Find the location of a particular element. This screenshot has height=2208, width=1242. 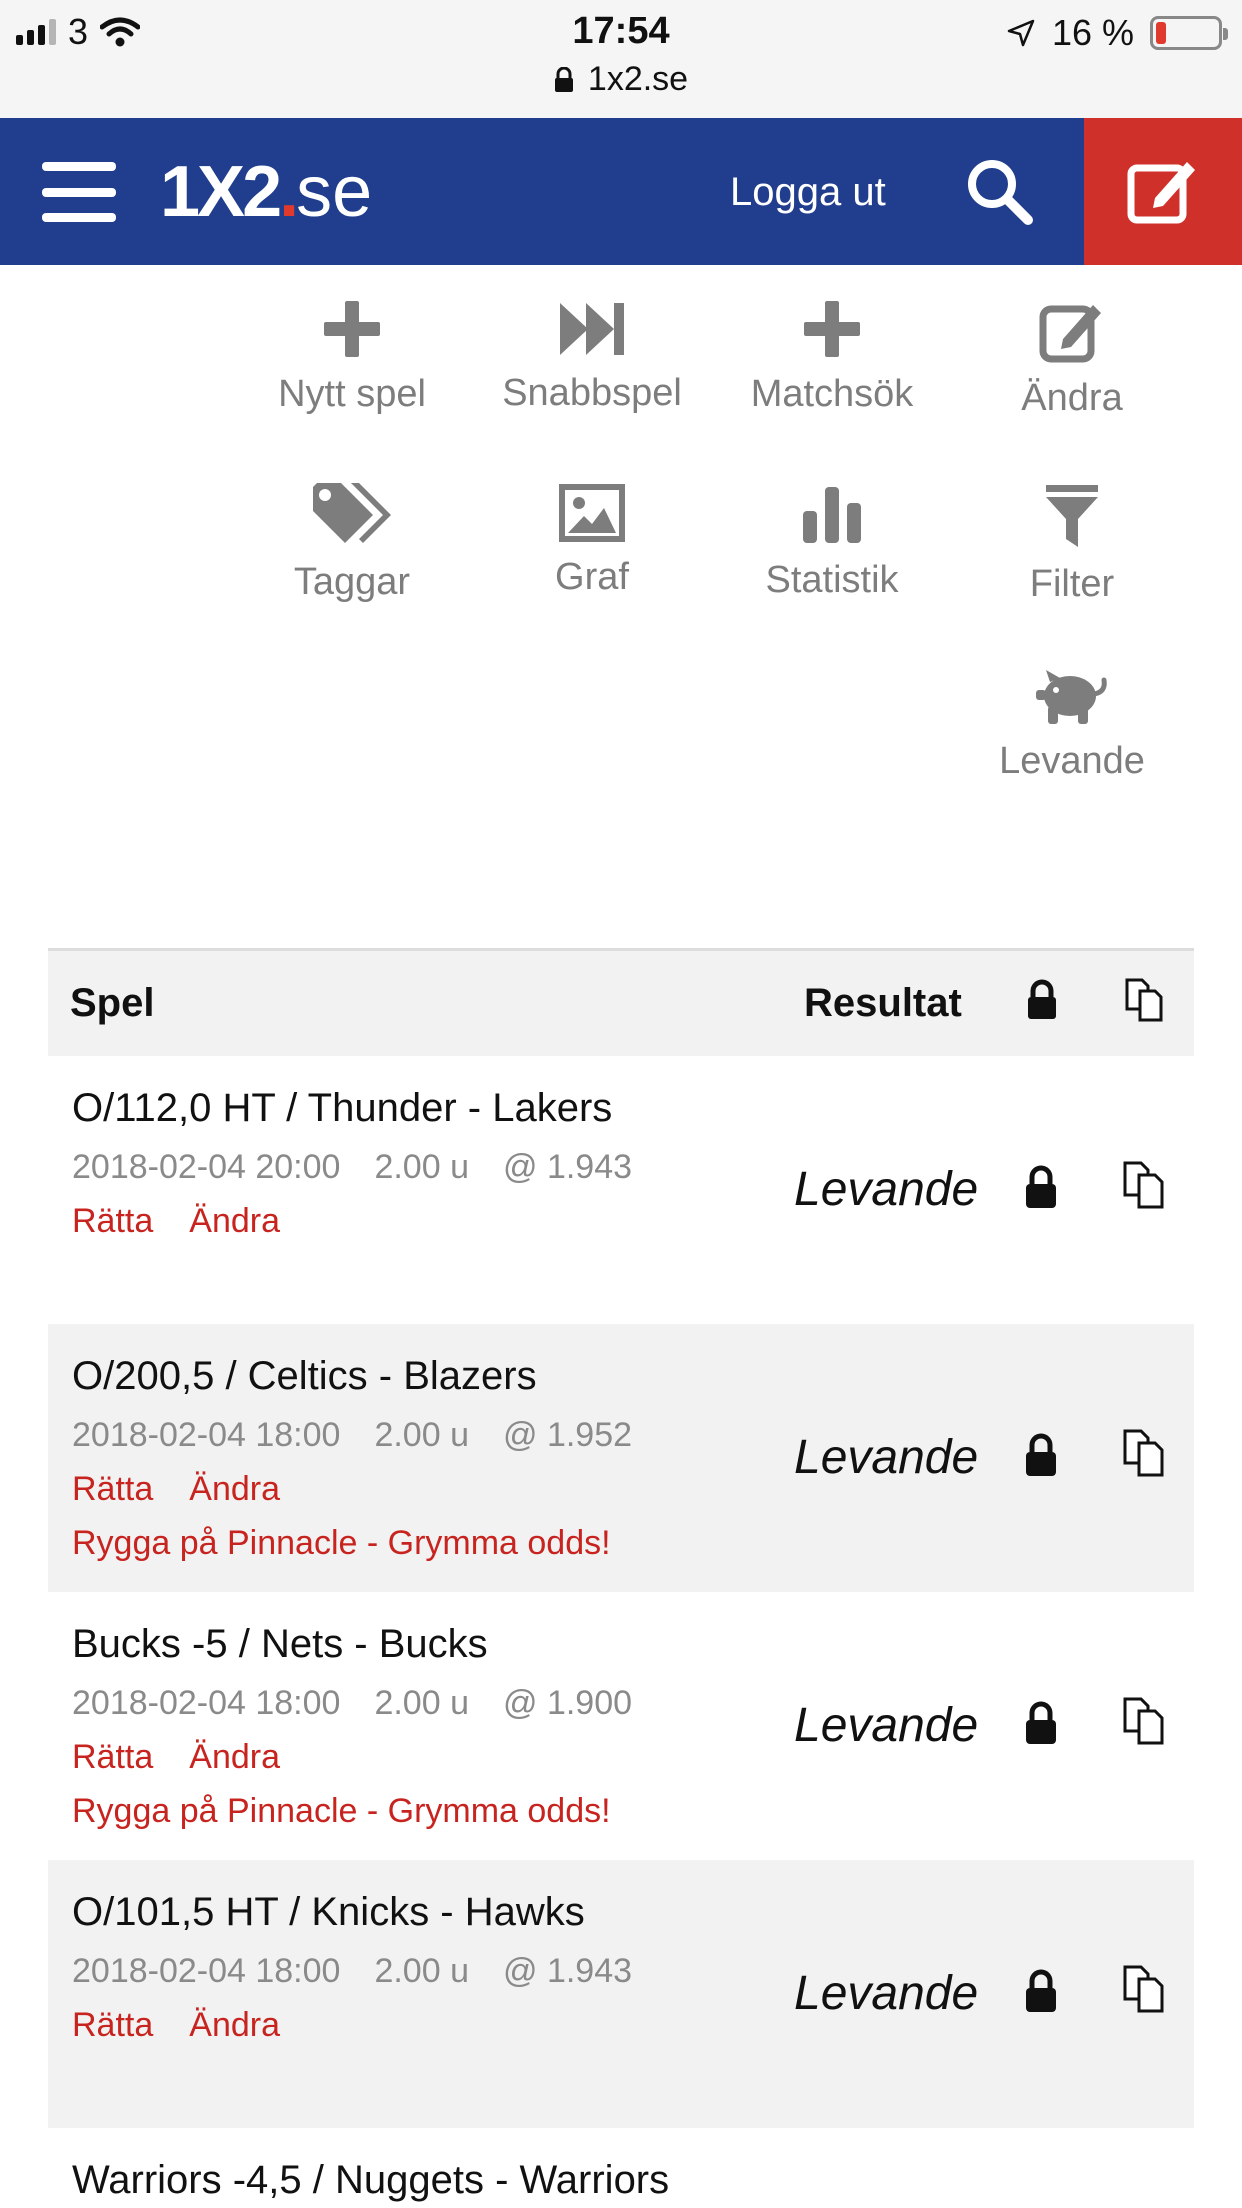

action-new-bet: Nytt spel is located at coordinates (352, 340).